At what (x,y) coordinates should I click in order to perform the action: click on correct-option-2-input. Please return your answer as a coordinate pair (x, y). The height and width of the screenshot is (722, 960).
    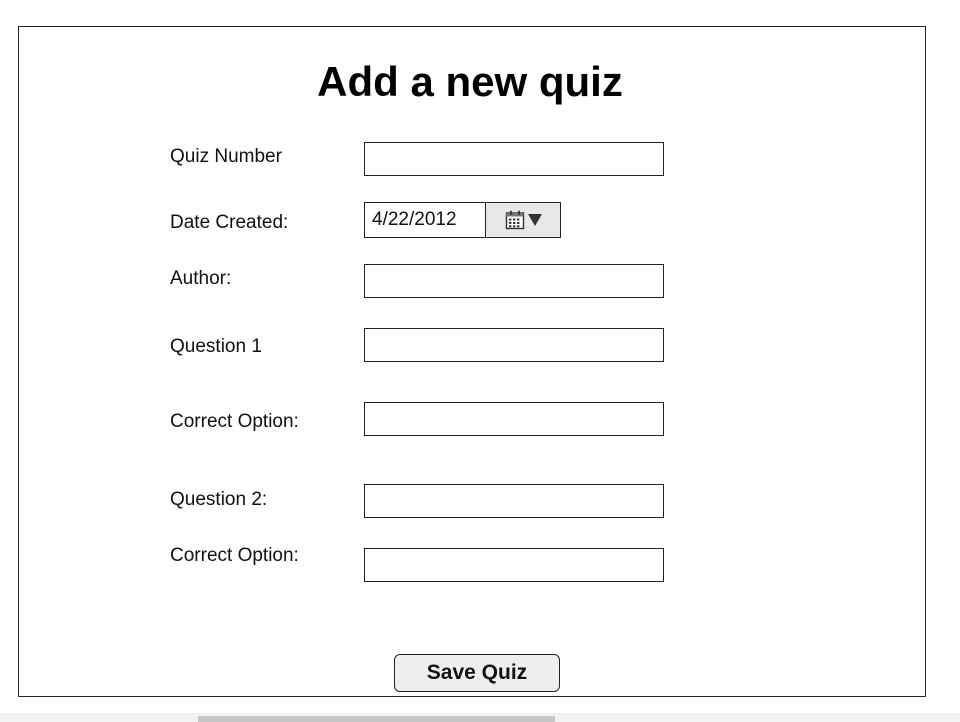
    Looking at the image, I should click on (514, 565).